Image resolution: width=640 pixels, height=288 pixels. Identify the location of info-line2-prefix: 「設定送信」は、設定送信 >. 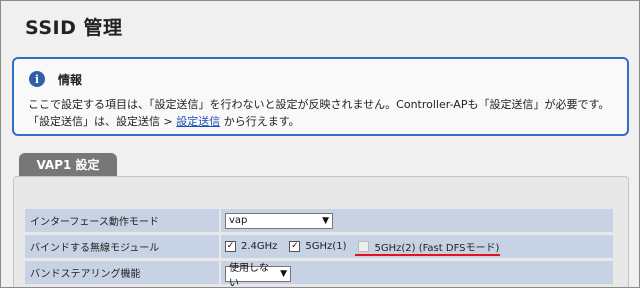
(102, 121).